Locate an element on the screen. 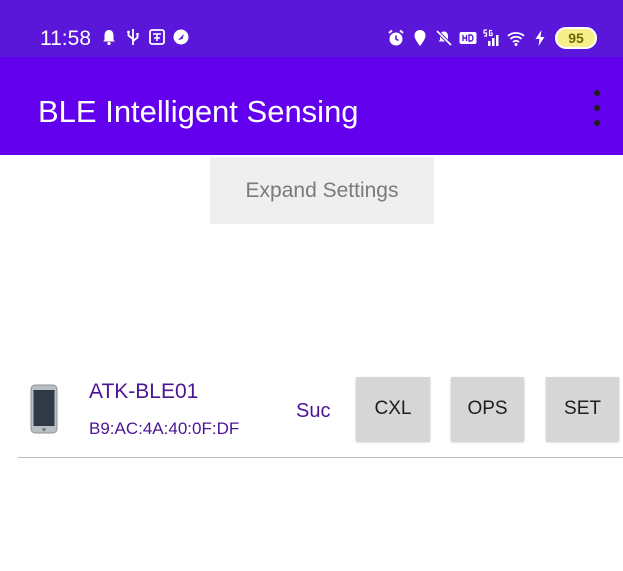  status-bar: 11:58 95 is located at coordinates (311, 28).